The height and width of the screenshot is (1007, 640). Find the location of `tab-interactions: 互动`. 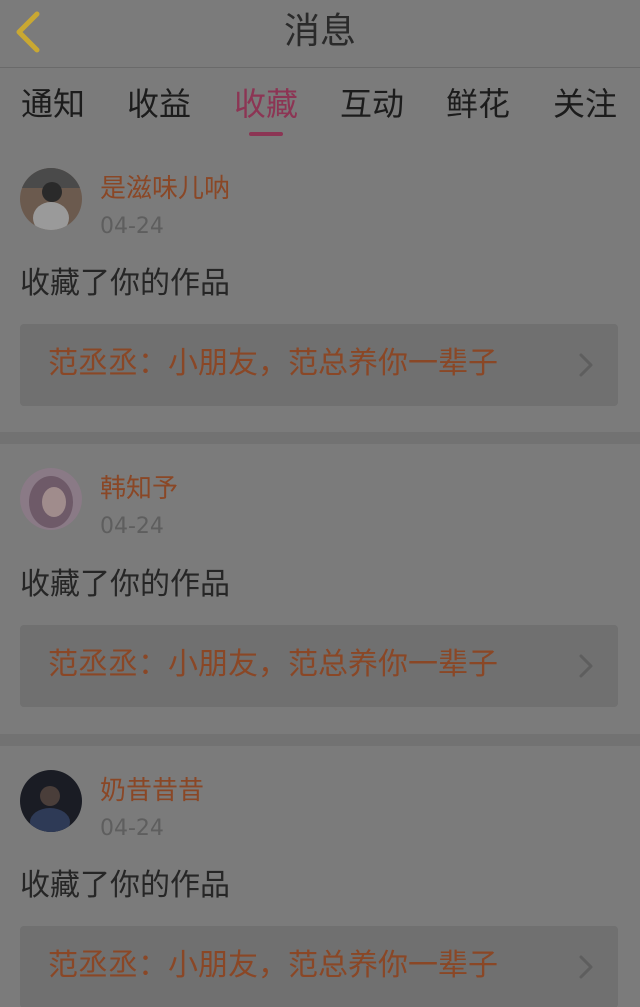

tab-interactions: 互动 is located at coordinates (372, 104).